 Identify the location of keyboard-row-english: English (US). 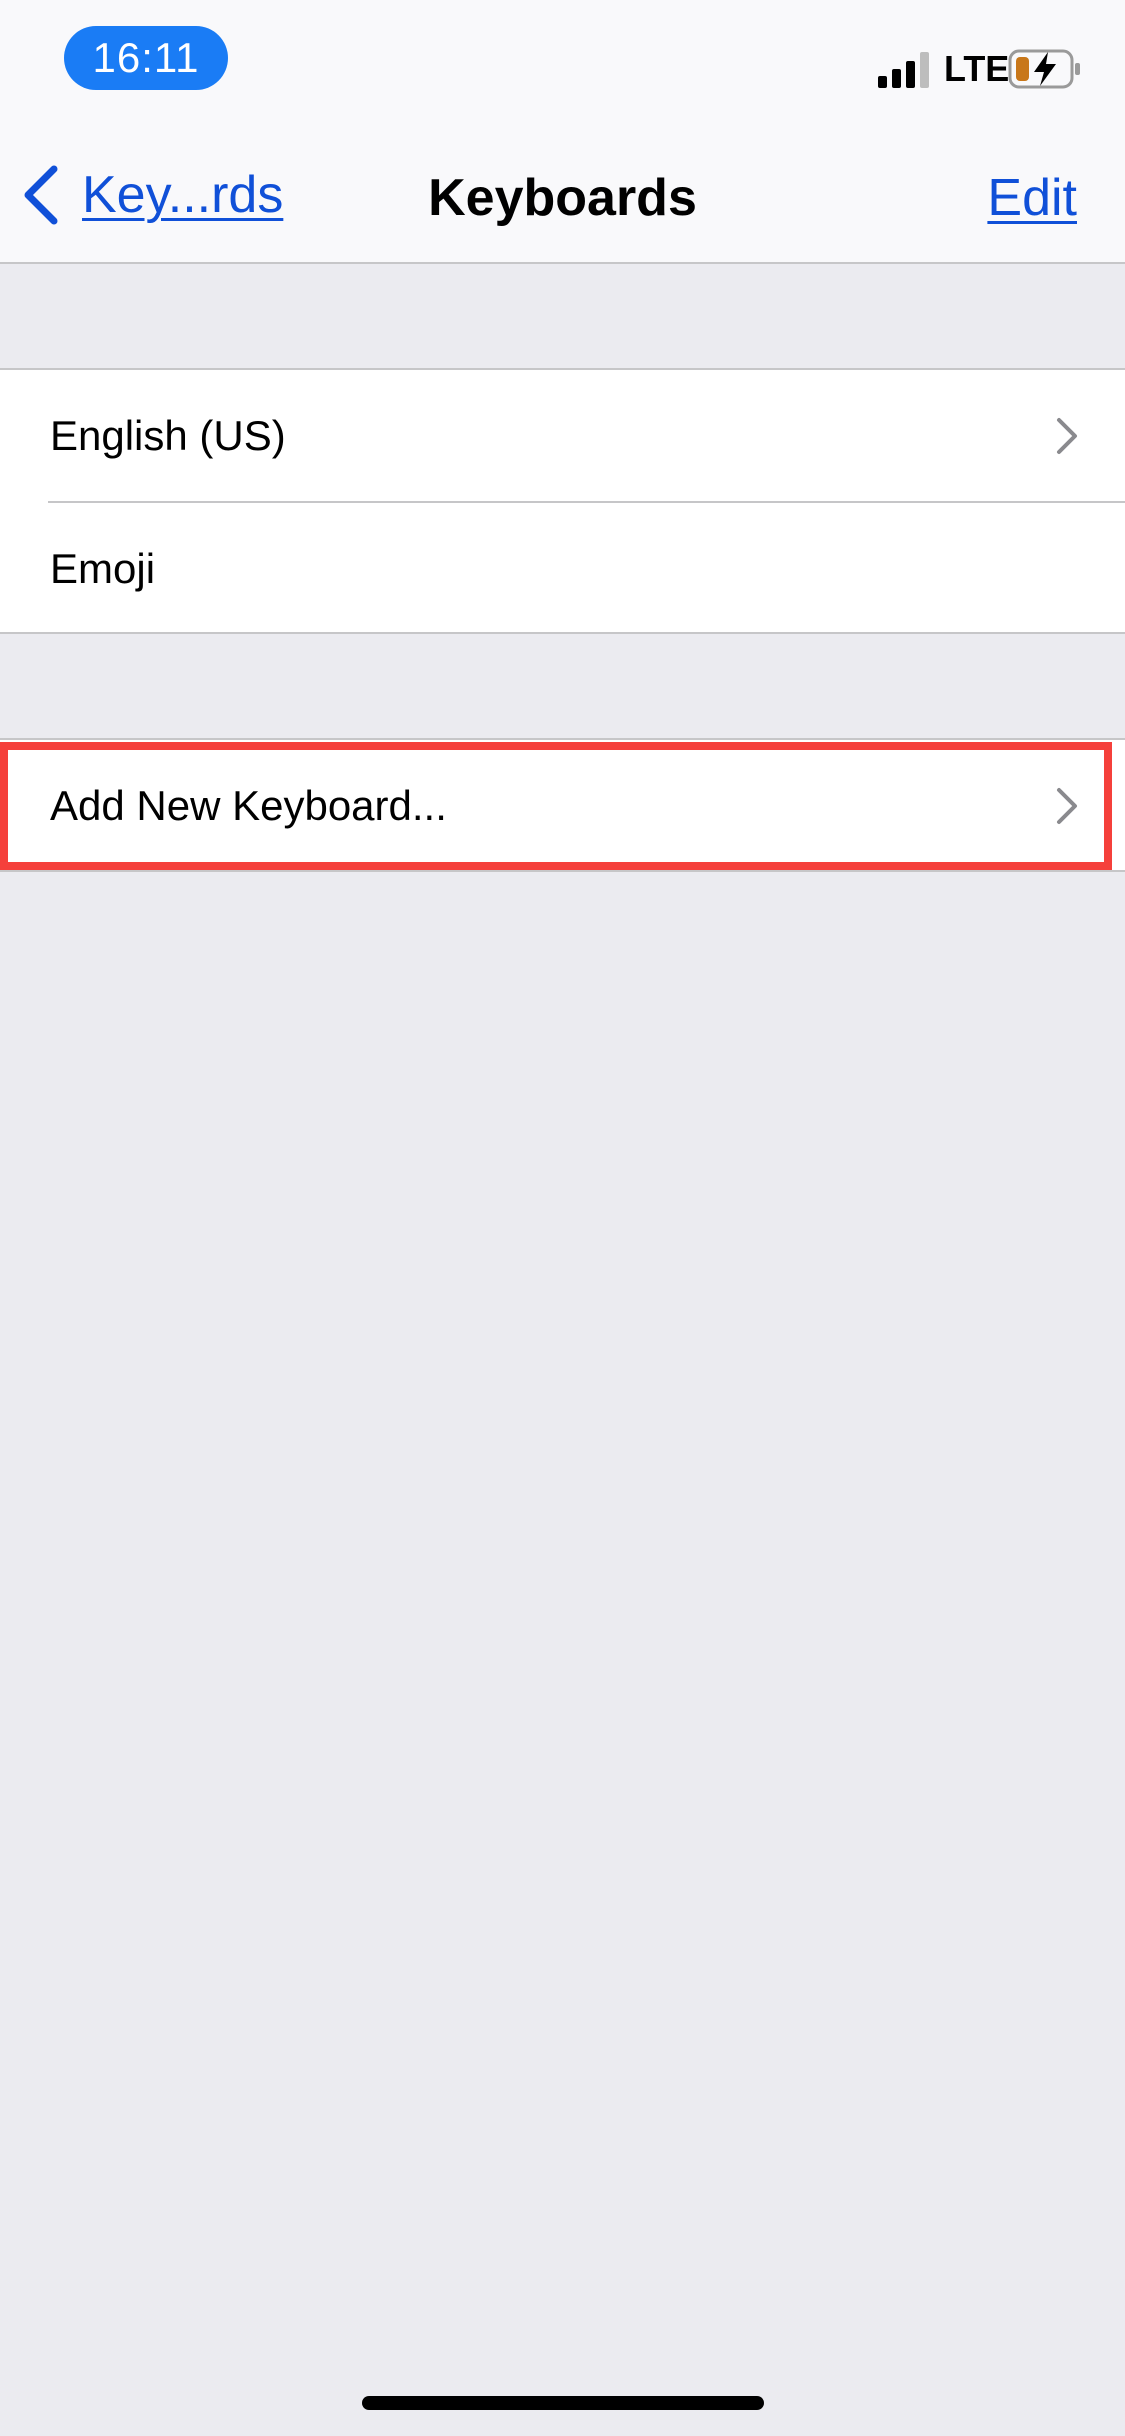
(562, 435).